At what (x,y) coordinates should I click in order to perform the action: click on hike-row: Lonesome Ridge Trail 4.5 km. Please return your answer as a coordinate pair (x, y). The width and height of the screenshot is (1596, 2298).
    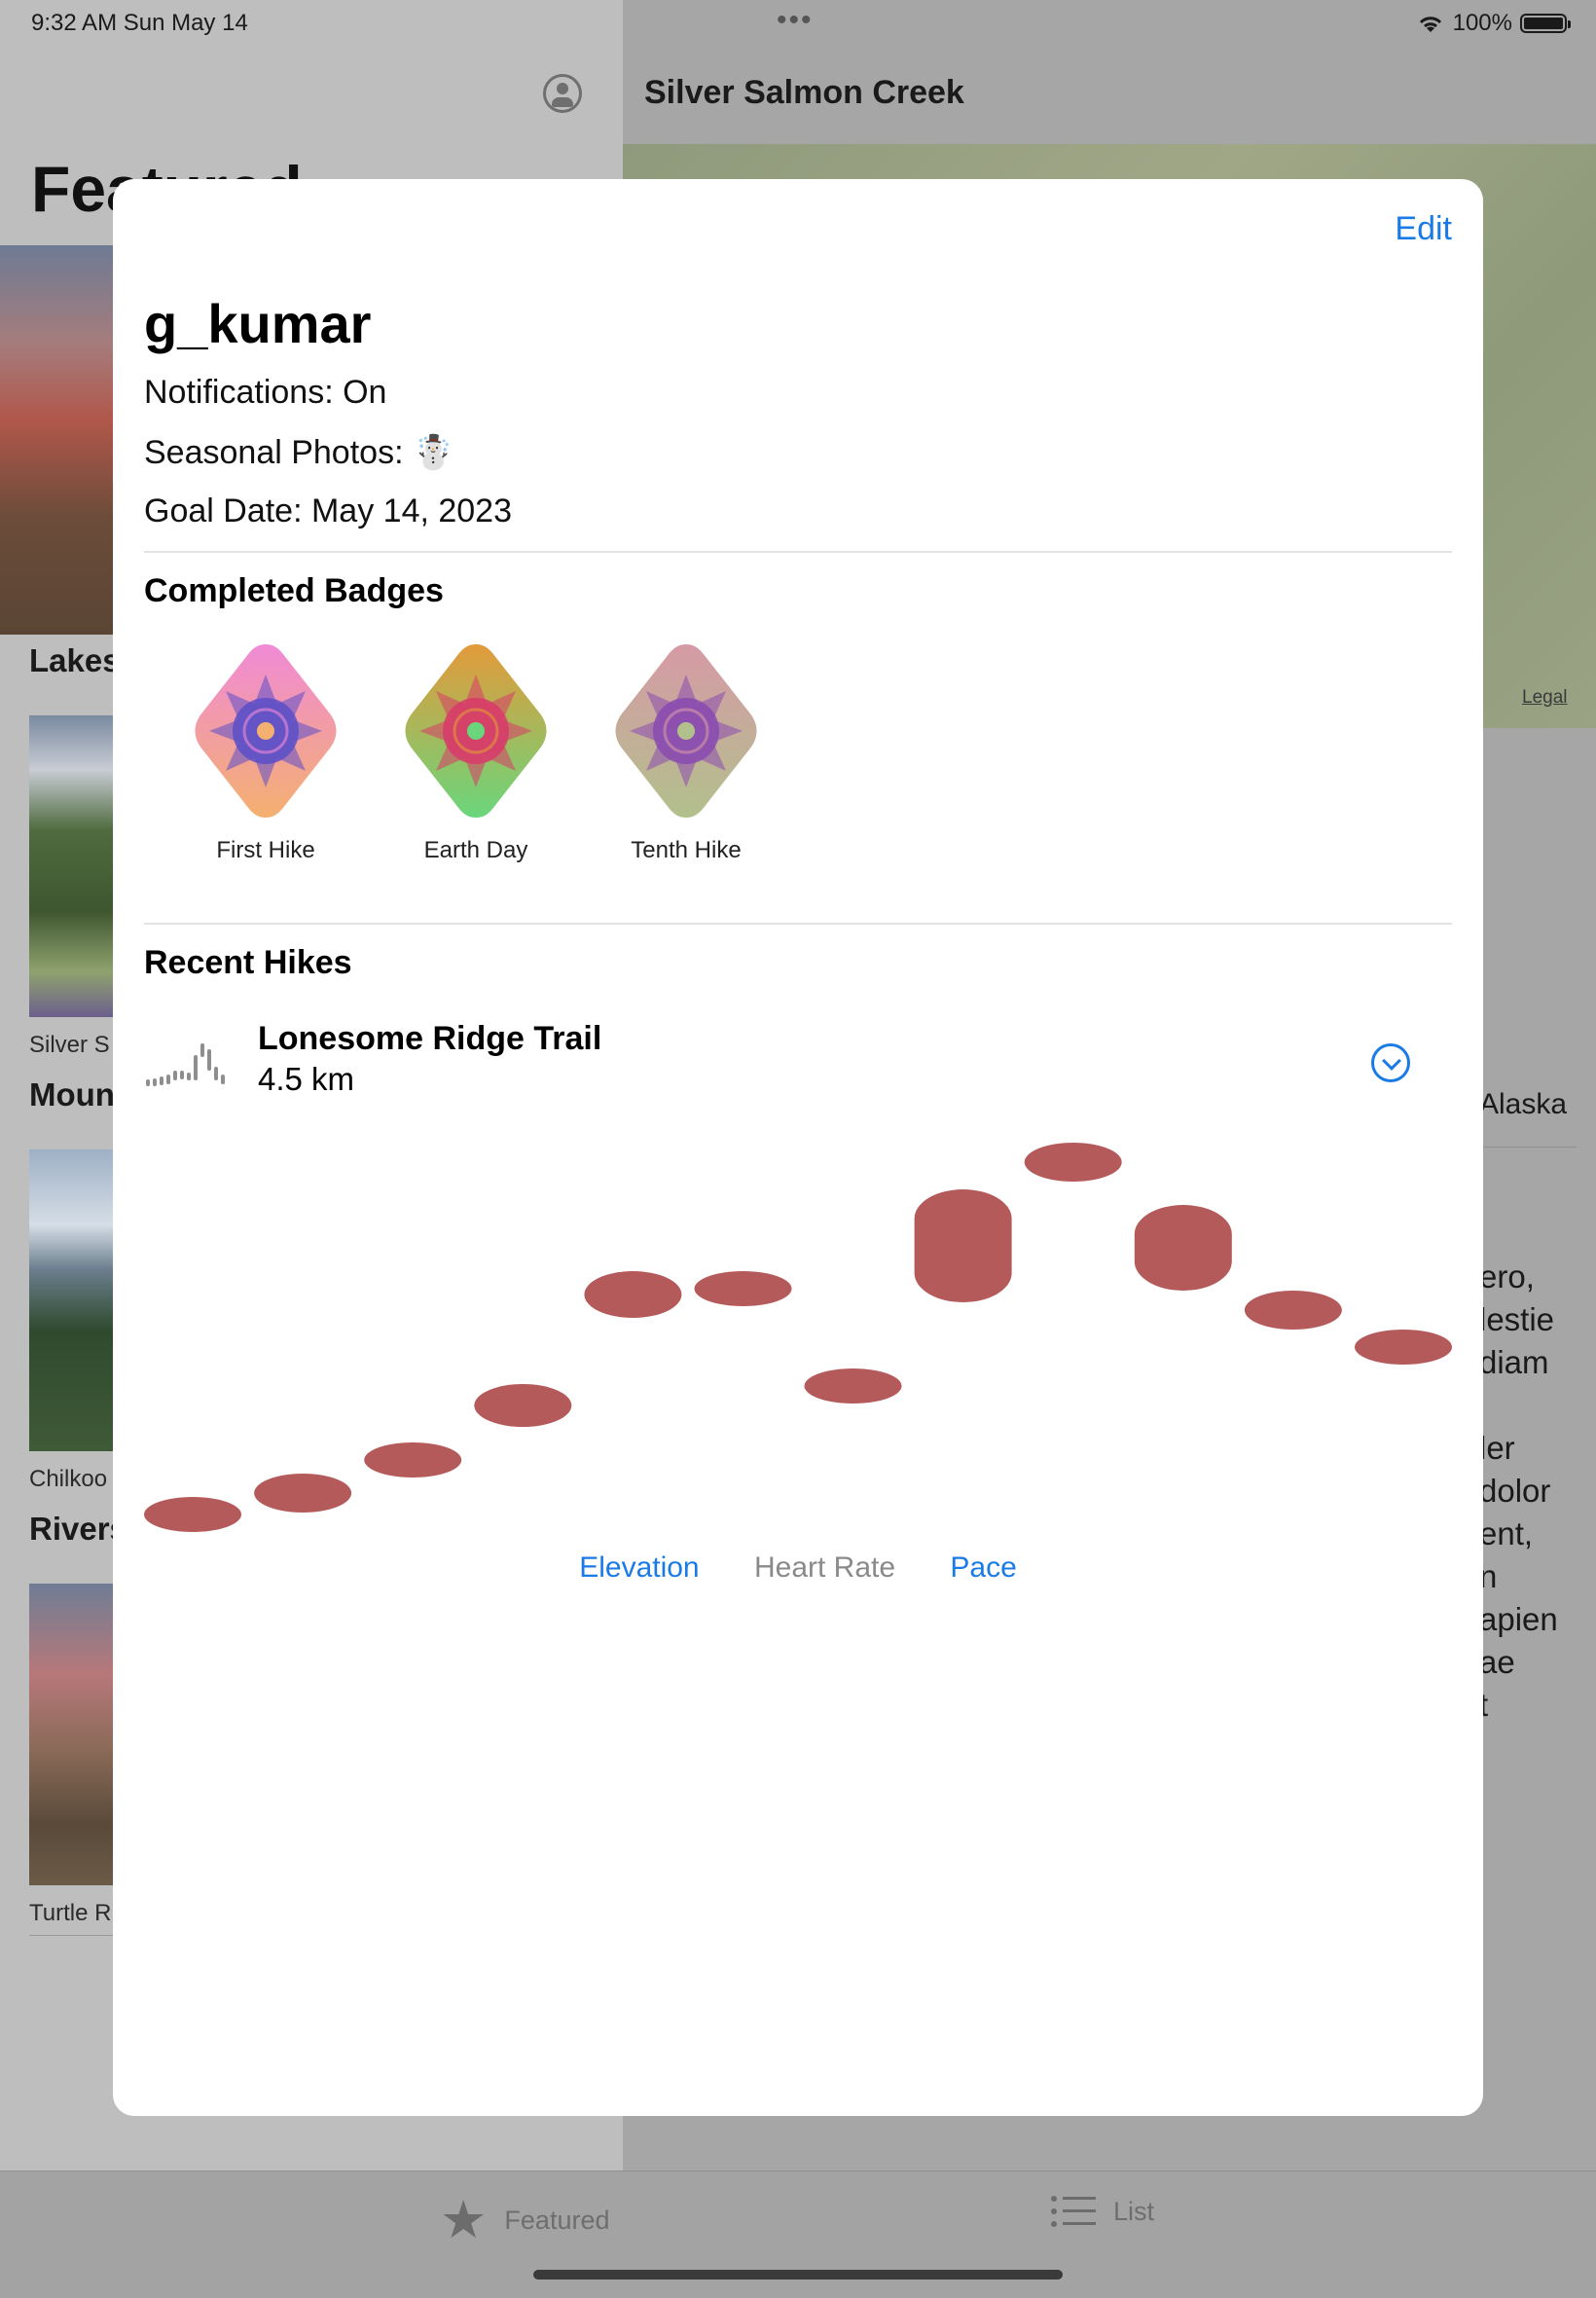
    Looking at the image, I should click on (798, 1064).